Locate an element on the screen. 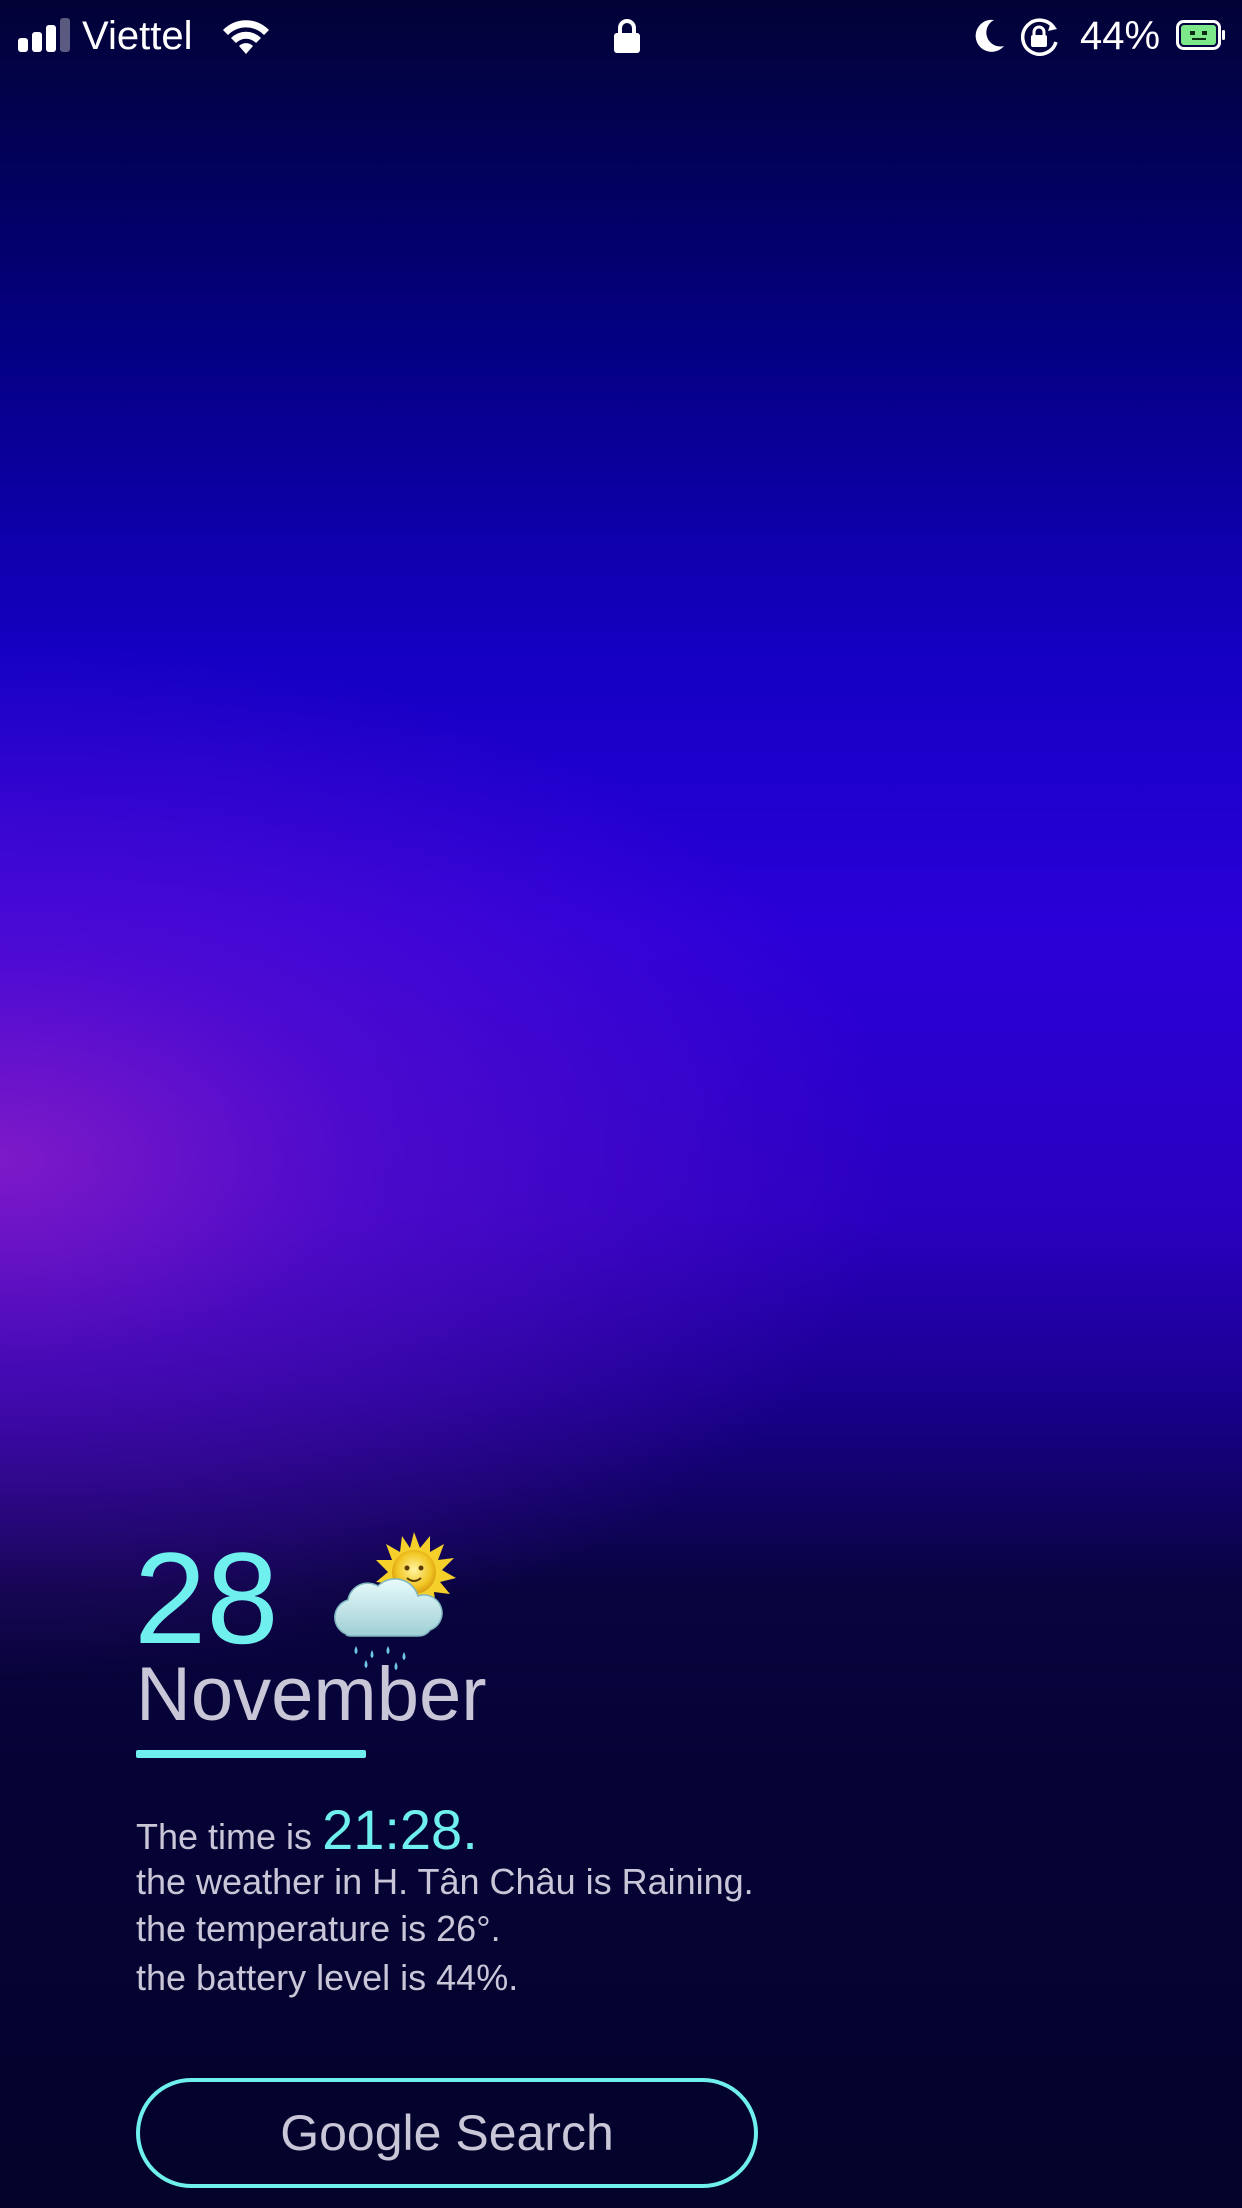 Image resolution: width=1242 pixels, height=2208 pixels. lock-icon is located at coordinates (627, 36).